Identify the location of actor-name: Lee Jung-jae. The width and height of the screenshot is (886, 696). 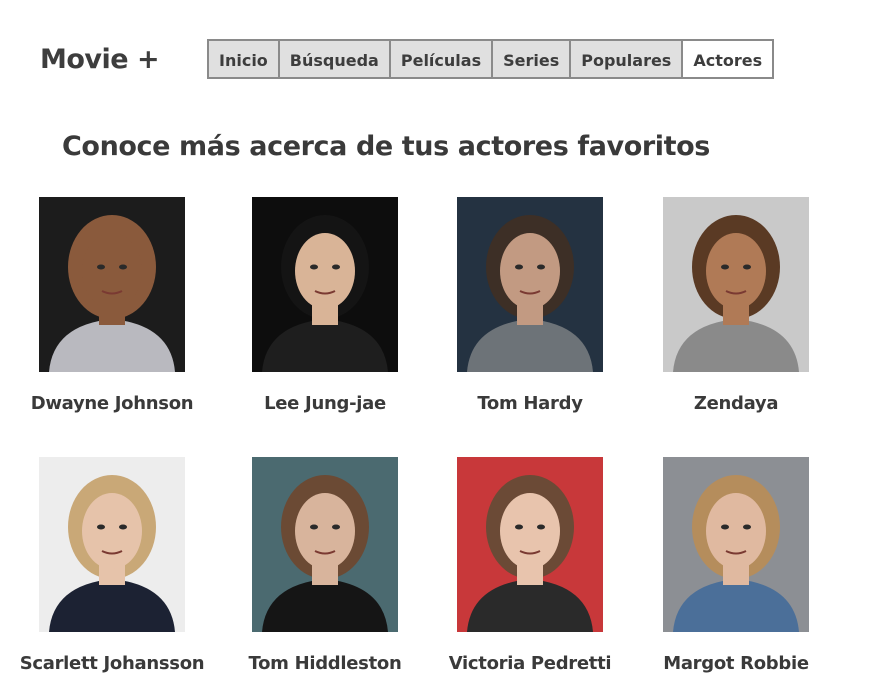
(325, 403).